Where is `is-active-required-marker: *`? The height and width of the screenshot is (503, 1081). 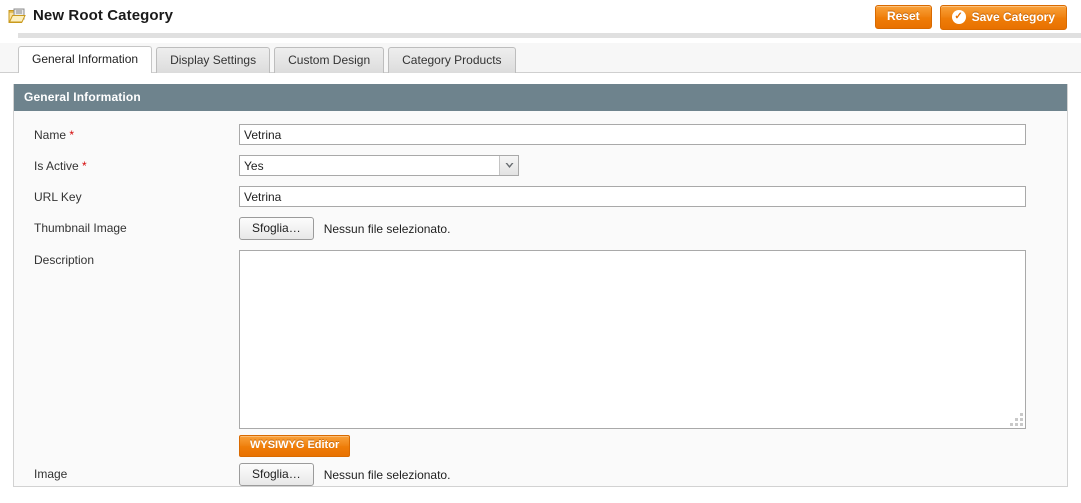 is-active-required-marker: * is located at coordinates (84, 166).